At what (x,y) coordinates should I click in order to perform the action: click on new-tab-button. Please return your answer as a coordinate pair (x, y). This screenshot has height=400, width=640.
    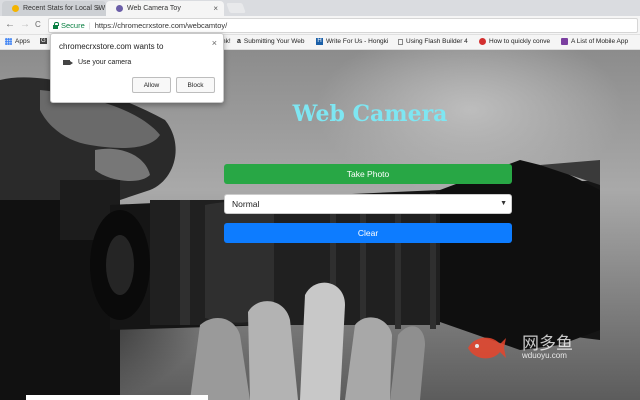
    Looking at the image, I should click on (236, 8).